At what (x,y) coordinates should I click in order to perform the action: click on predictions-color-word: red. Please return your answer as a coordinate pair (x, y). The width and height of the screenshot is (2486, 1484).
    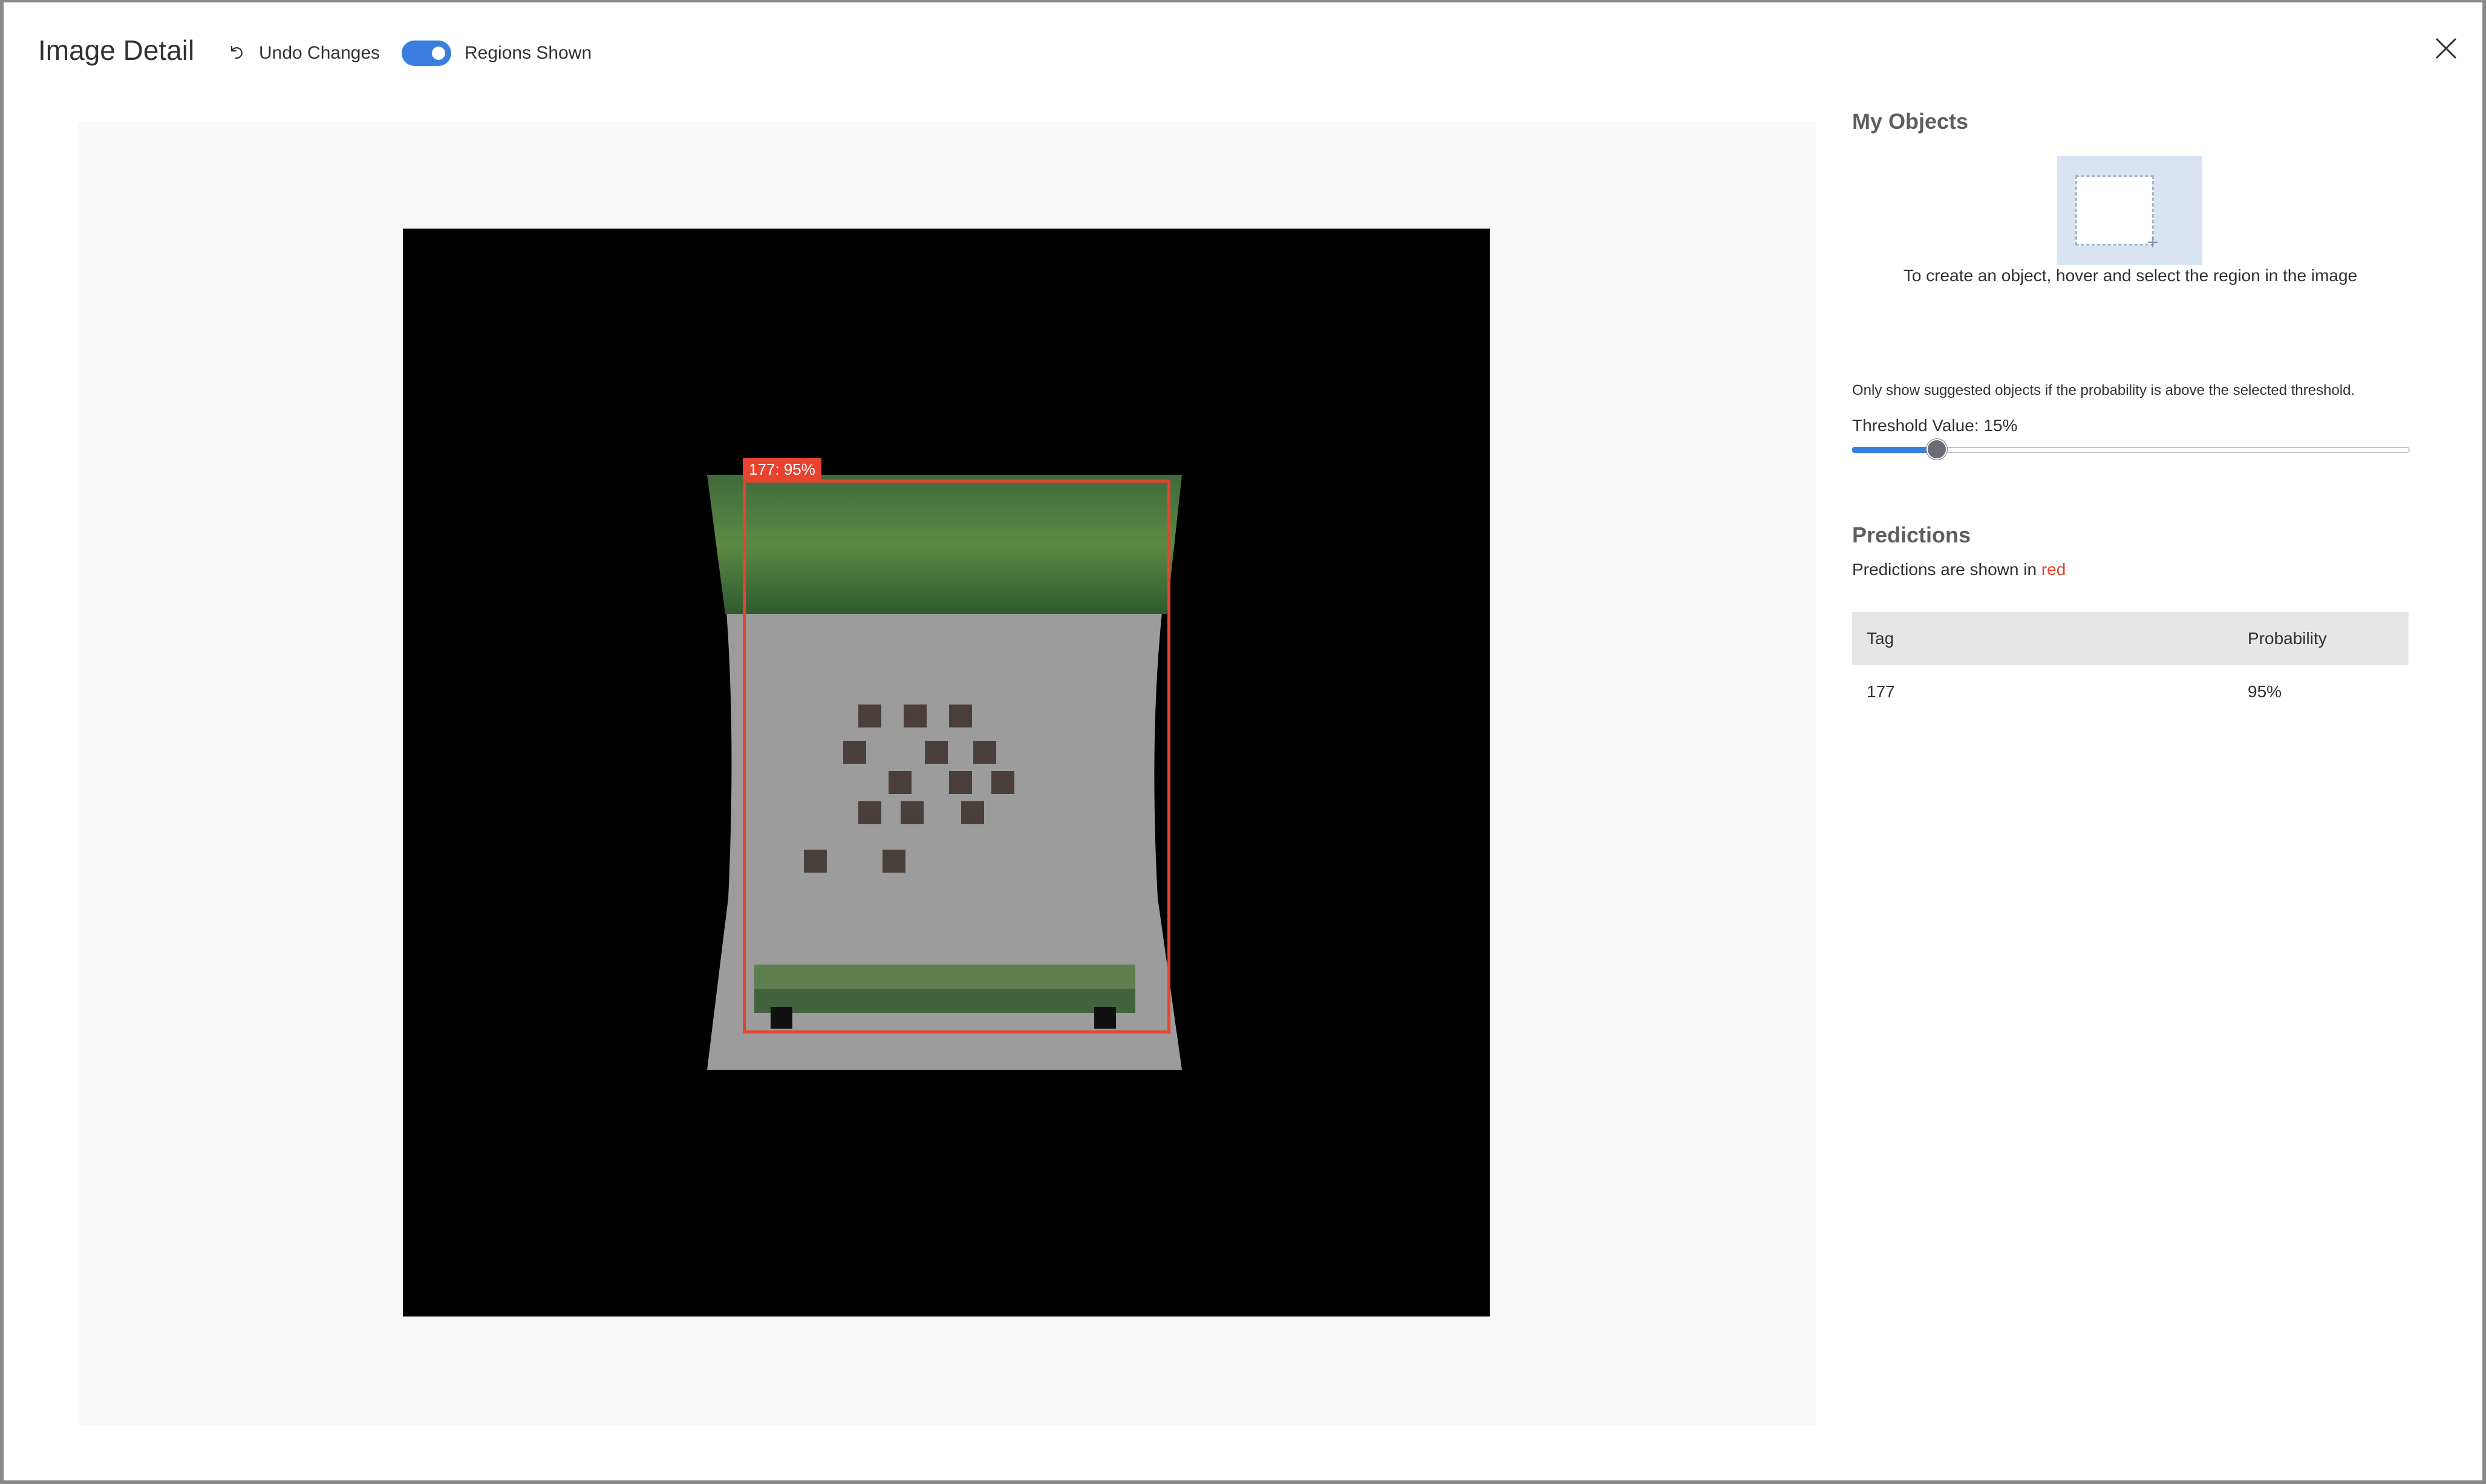
    Looking at the image, I should click on (2053, 569).